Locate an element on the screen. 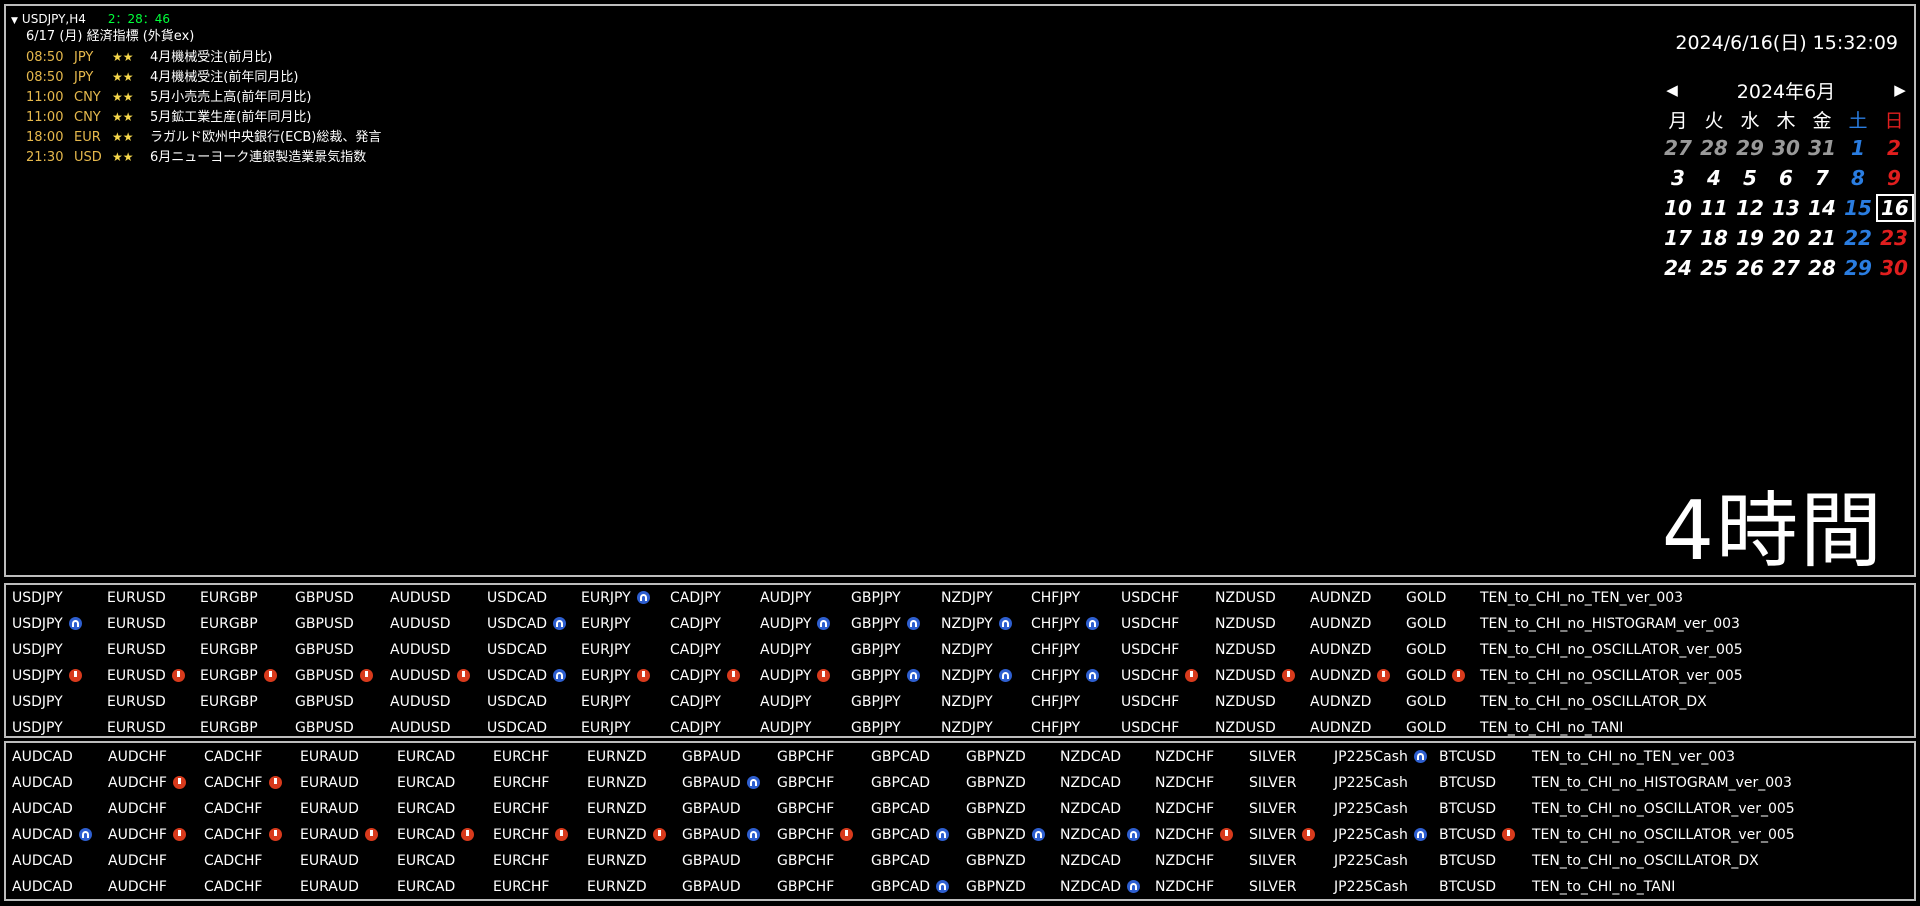  symbol-cell: AUDCAD is located at coordinates (42, 809).